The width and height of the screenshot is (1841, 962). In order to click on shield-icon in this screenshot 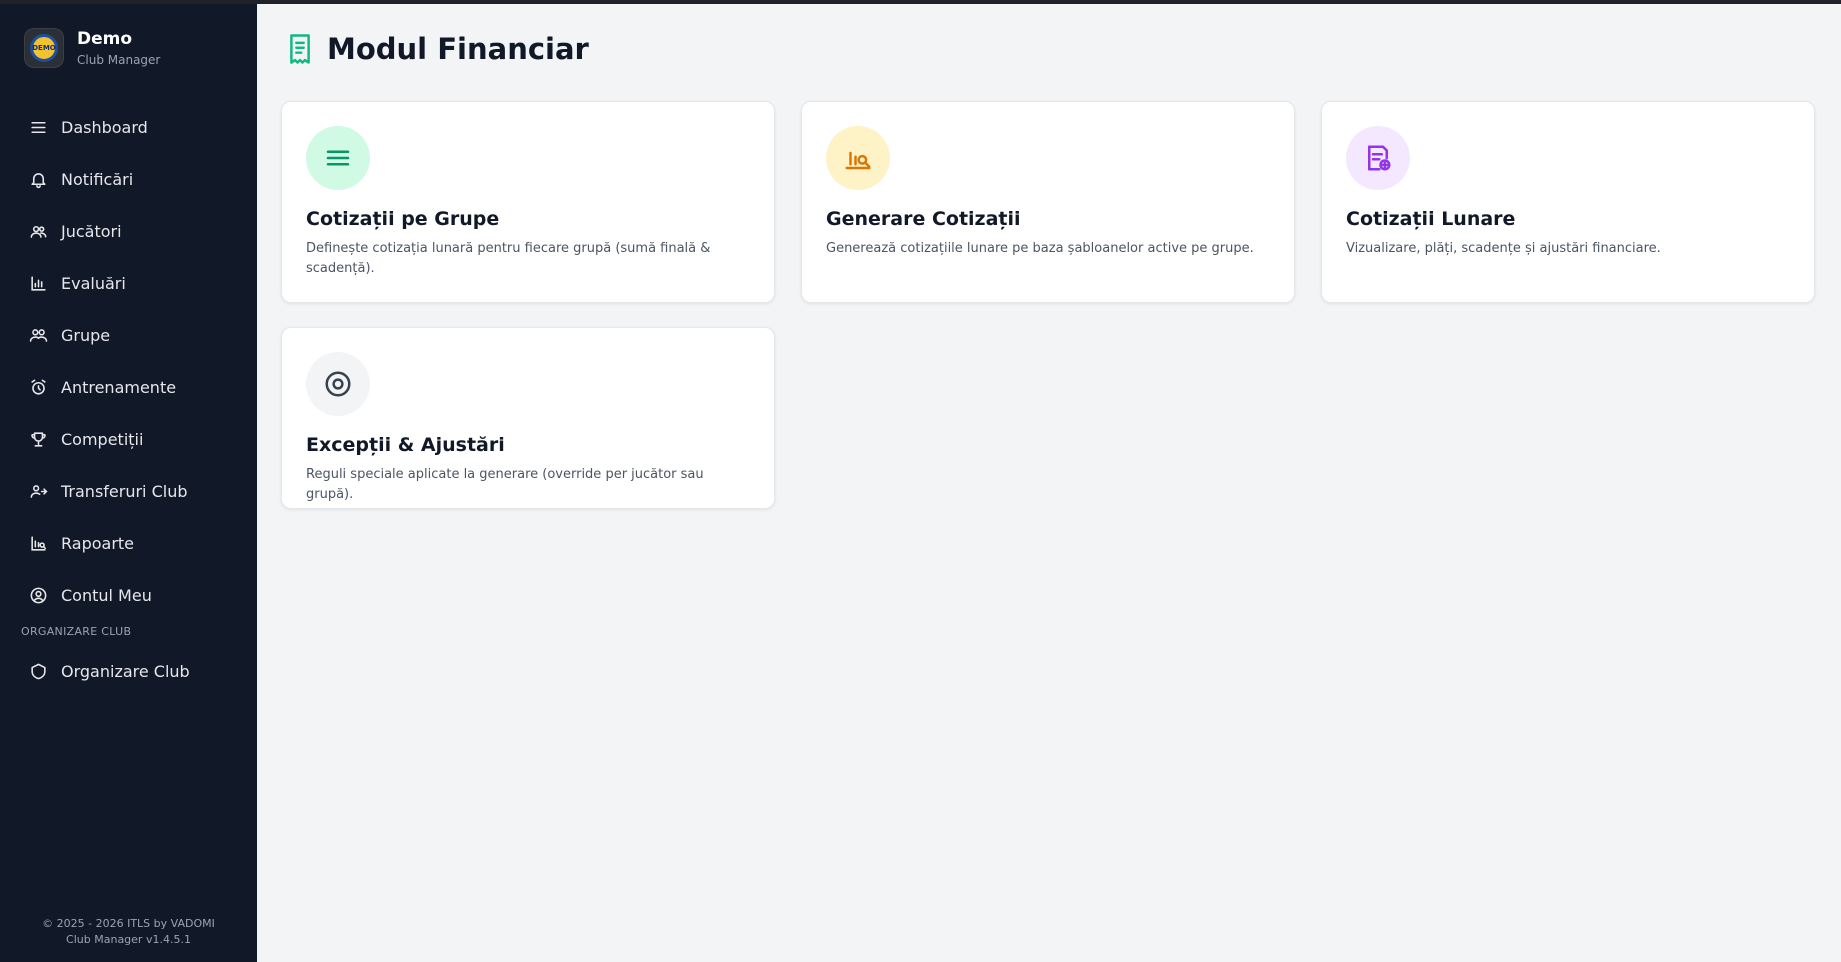, I will do `click(38, 671)`.